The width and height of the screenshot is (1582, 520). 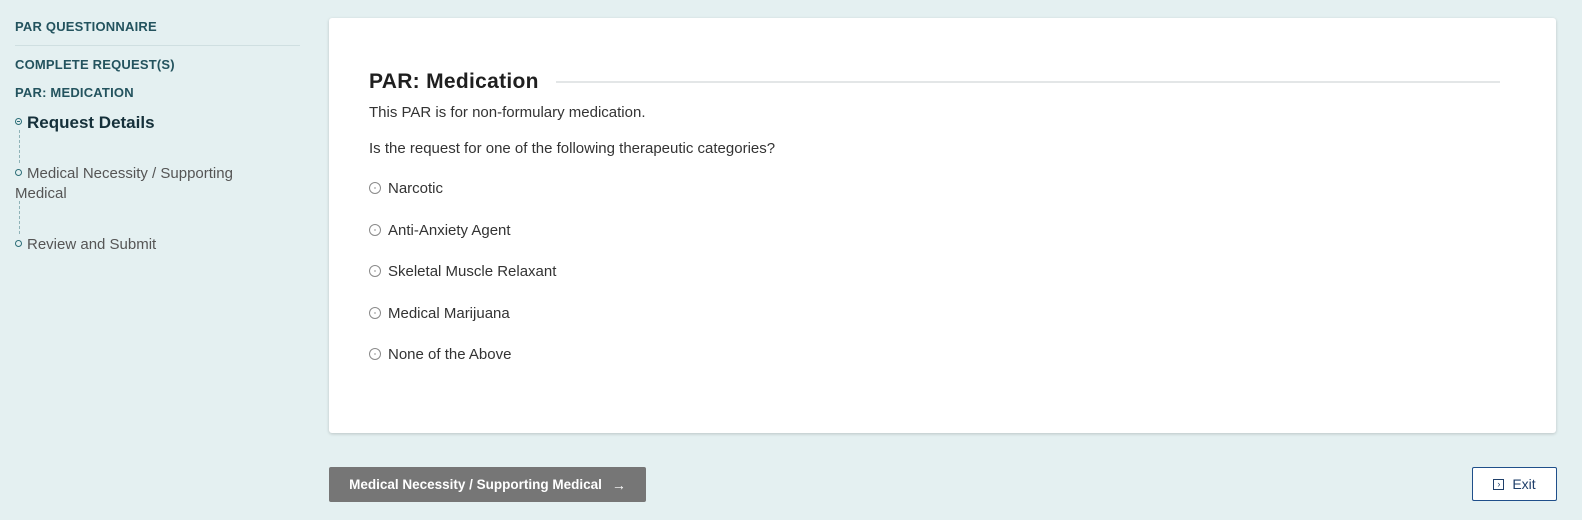 I want to click on title-divider, so click(x=1028, y=82).